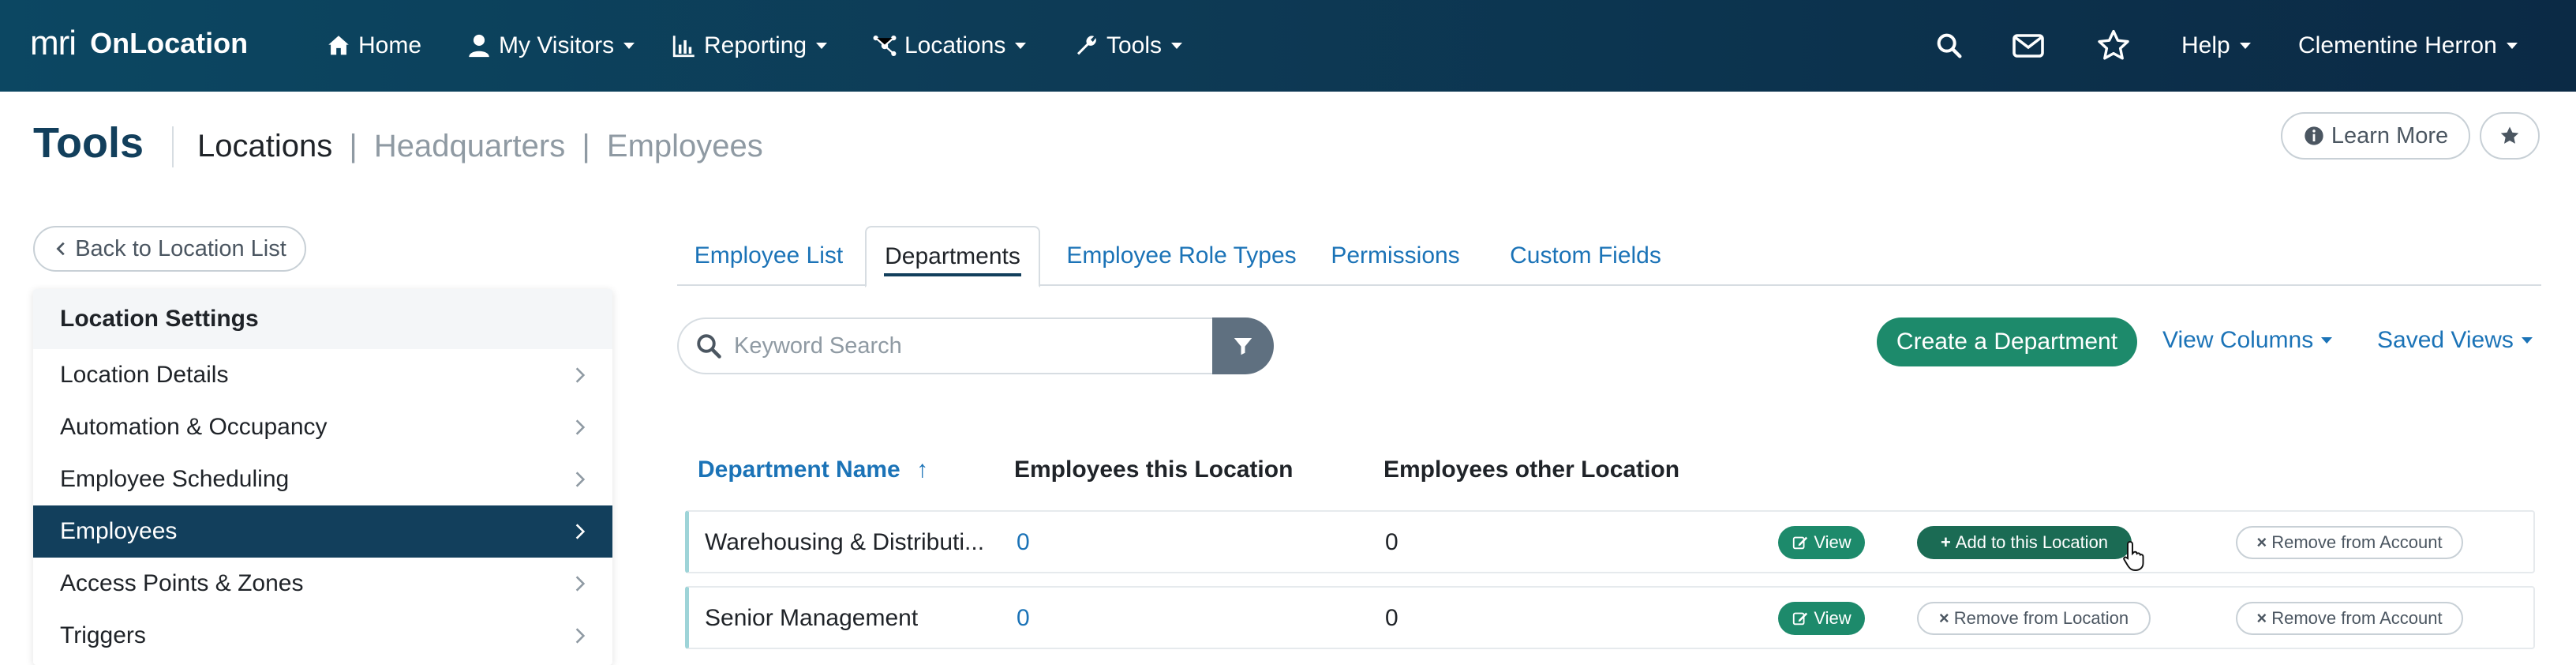 The width and height of the screenshot is (2576, 665). What do you see at coordinates (88, 143) in the screenshot?
I see `page-title: Tools` at bounding box center [88, 143].